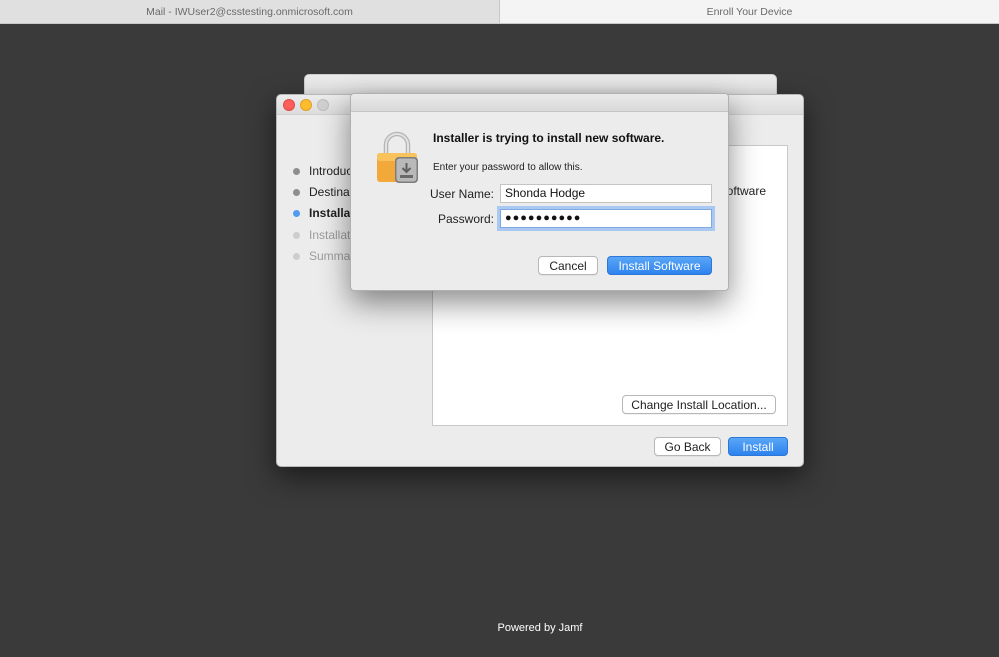  Describe the element at coordinates (330, 234) in the screenshot. I see `step-label: Installation` at that location.